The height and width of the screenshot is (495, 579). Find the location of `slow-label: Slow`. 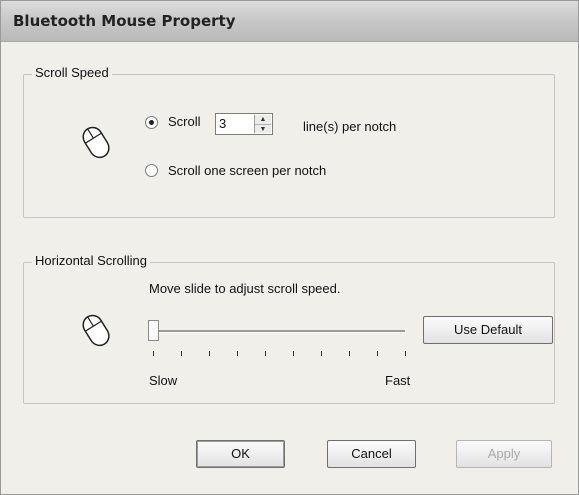

slow-label: Slow is located at coordinates (163, 380).